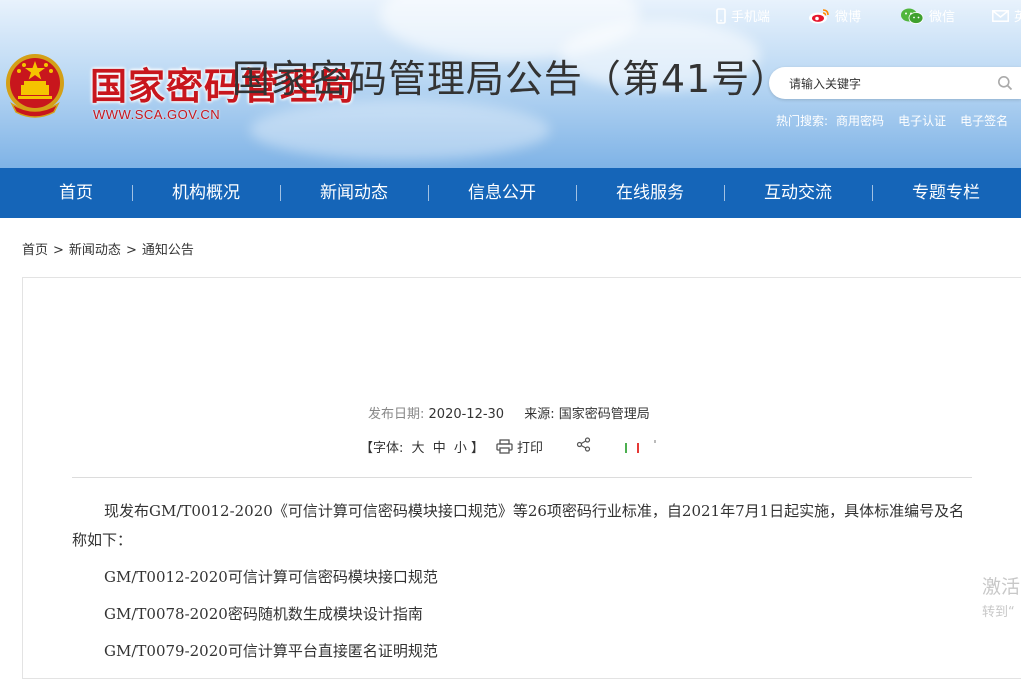 This screenshot has height=679, width=1021. I want to click on standard-item: GM/T0079-2020可信计算平台直接匿名证明规范, so click(271, 651).